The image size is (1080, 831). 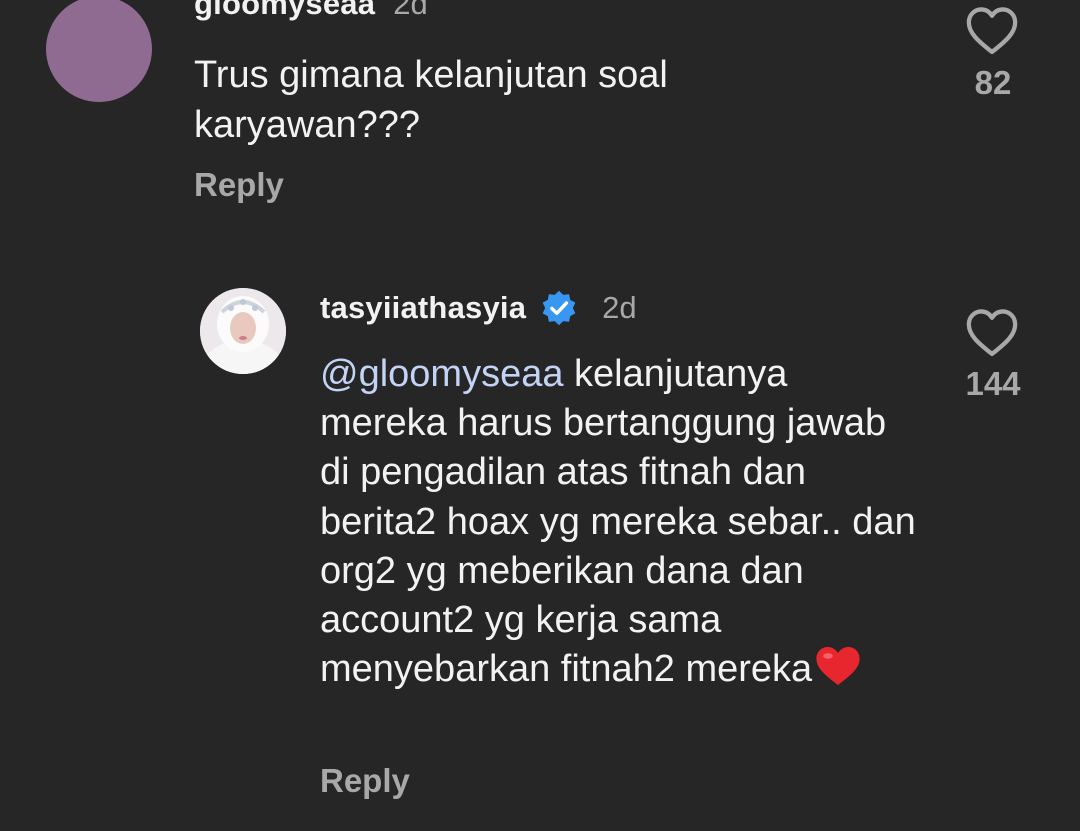 What do you see at coordinates (993, 383) in the screenshot?
I see `like-count: 144` at bounding box center [993, 383].